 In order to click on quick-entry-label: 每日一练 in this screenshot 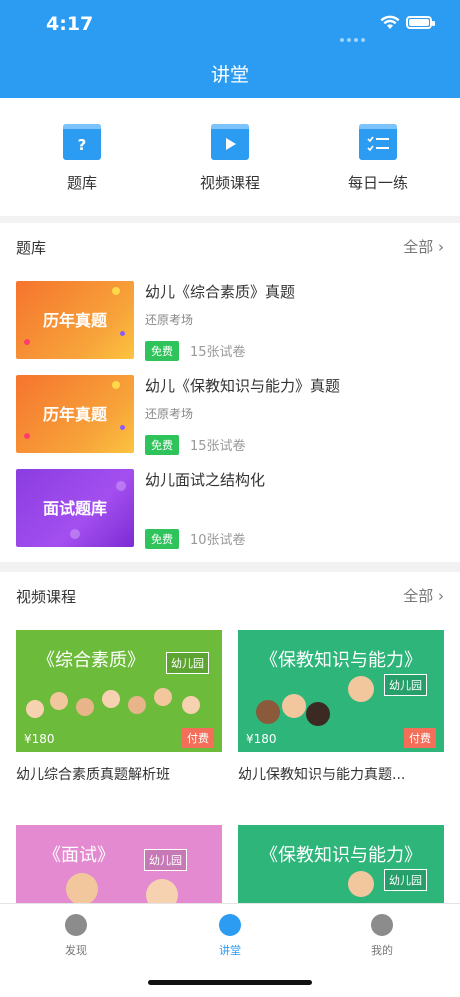, I will do `click(377, 183)`.